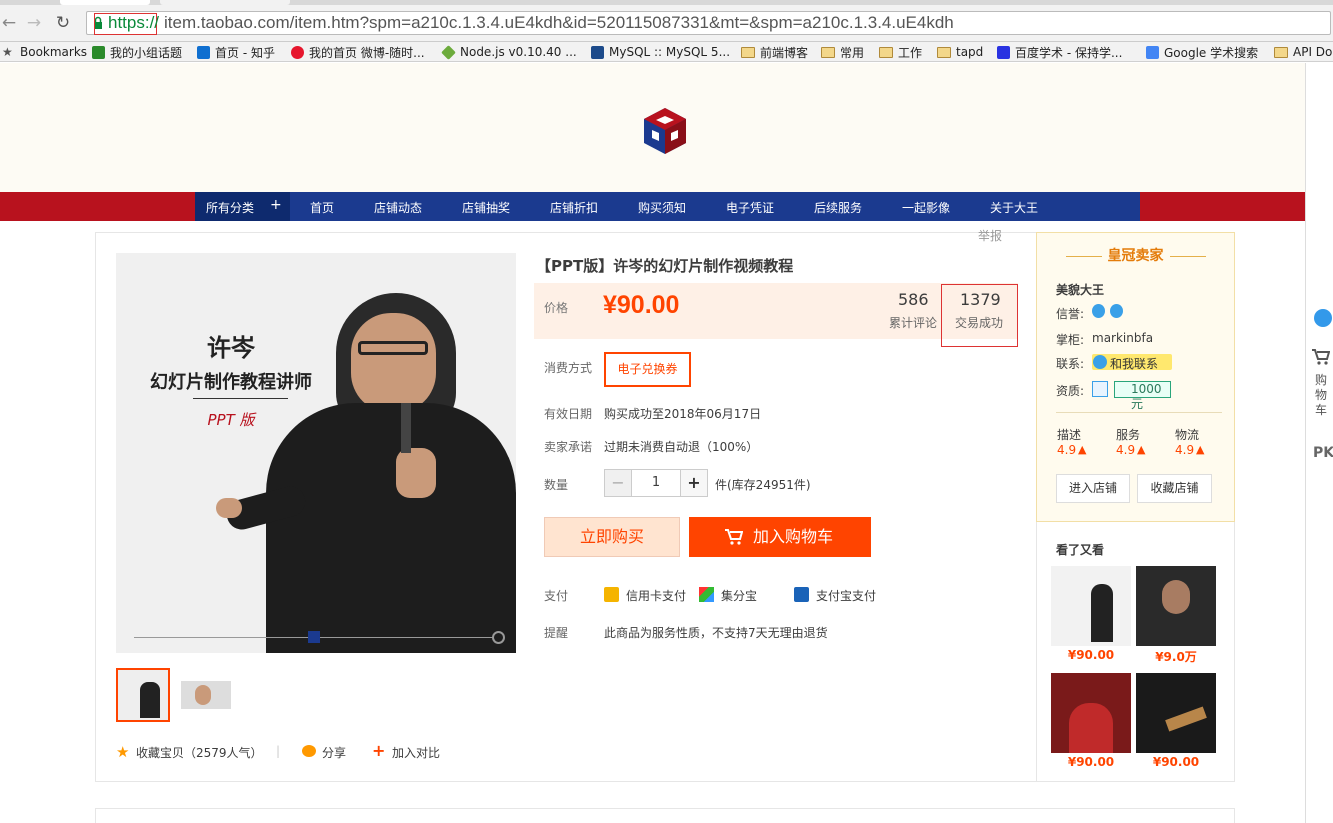  Describe the element at coordinates (666, 2) in the screenshot. I see `tab-strip` at that location.